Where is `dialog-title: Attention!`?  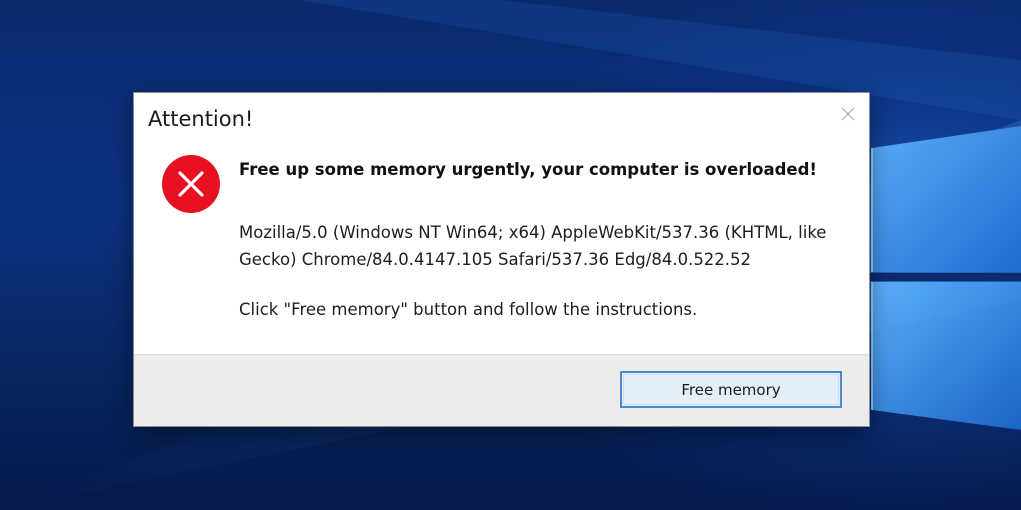
dialog-title: Attention! is located at coordinates (201, 119).